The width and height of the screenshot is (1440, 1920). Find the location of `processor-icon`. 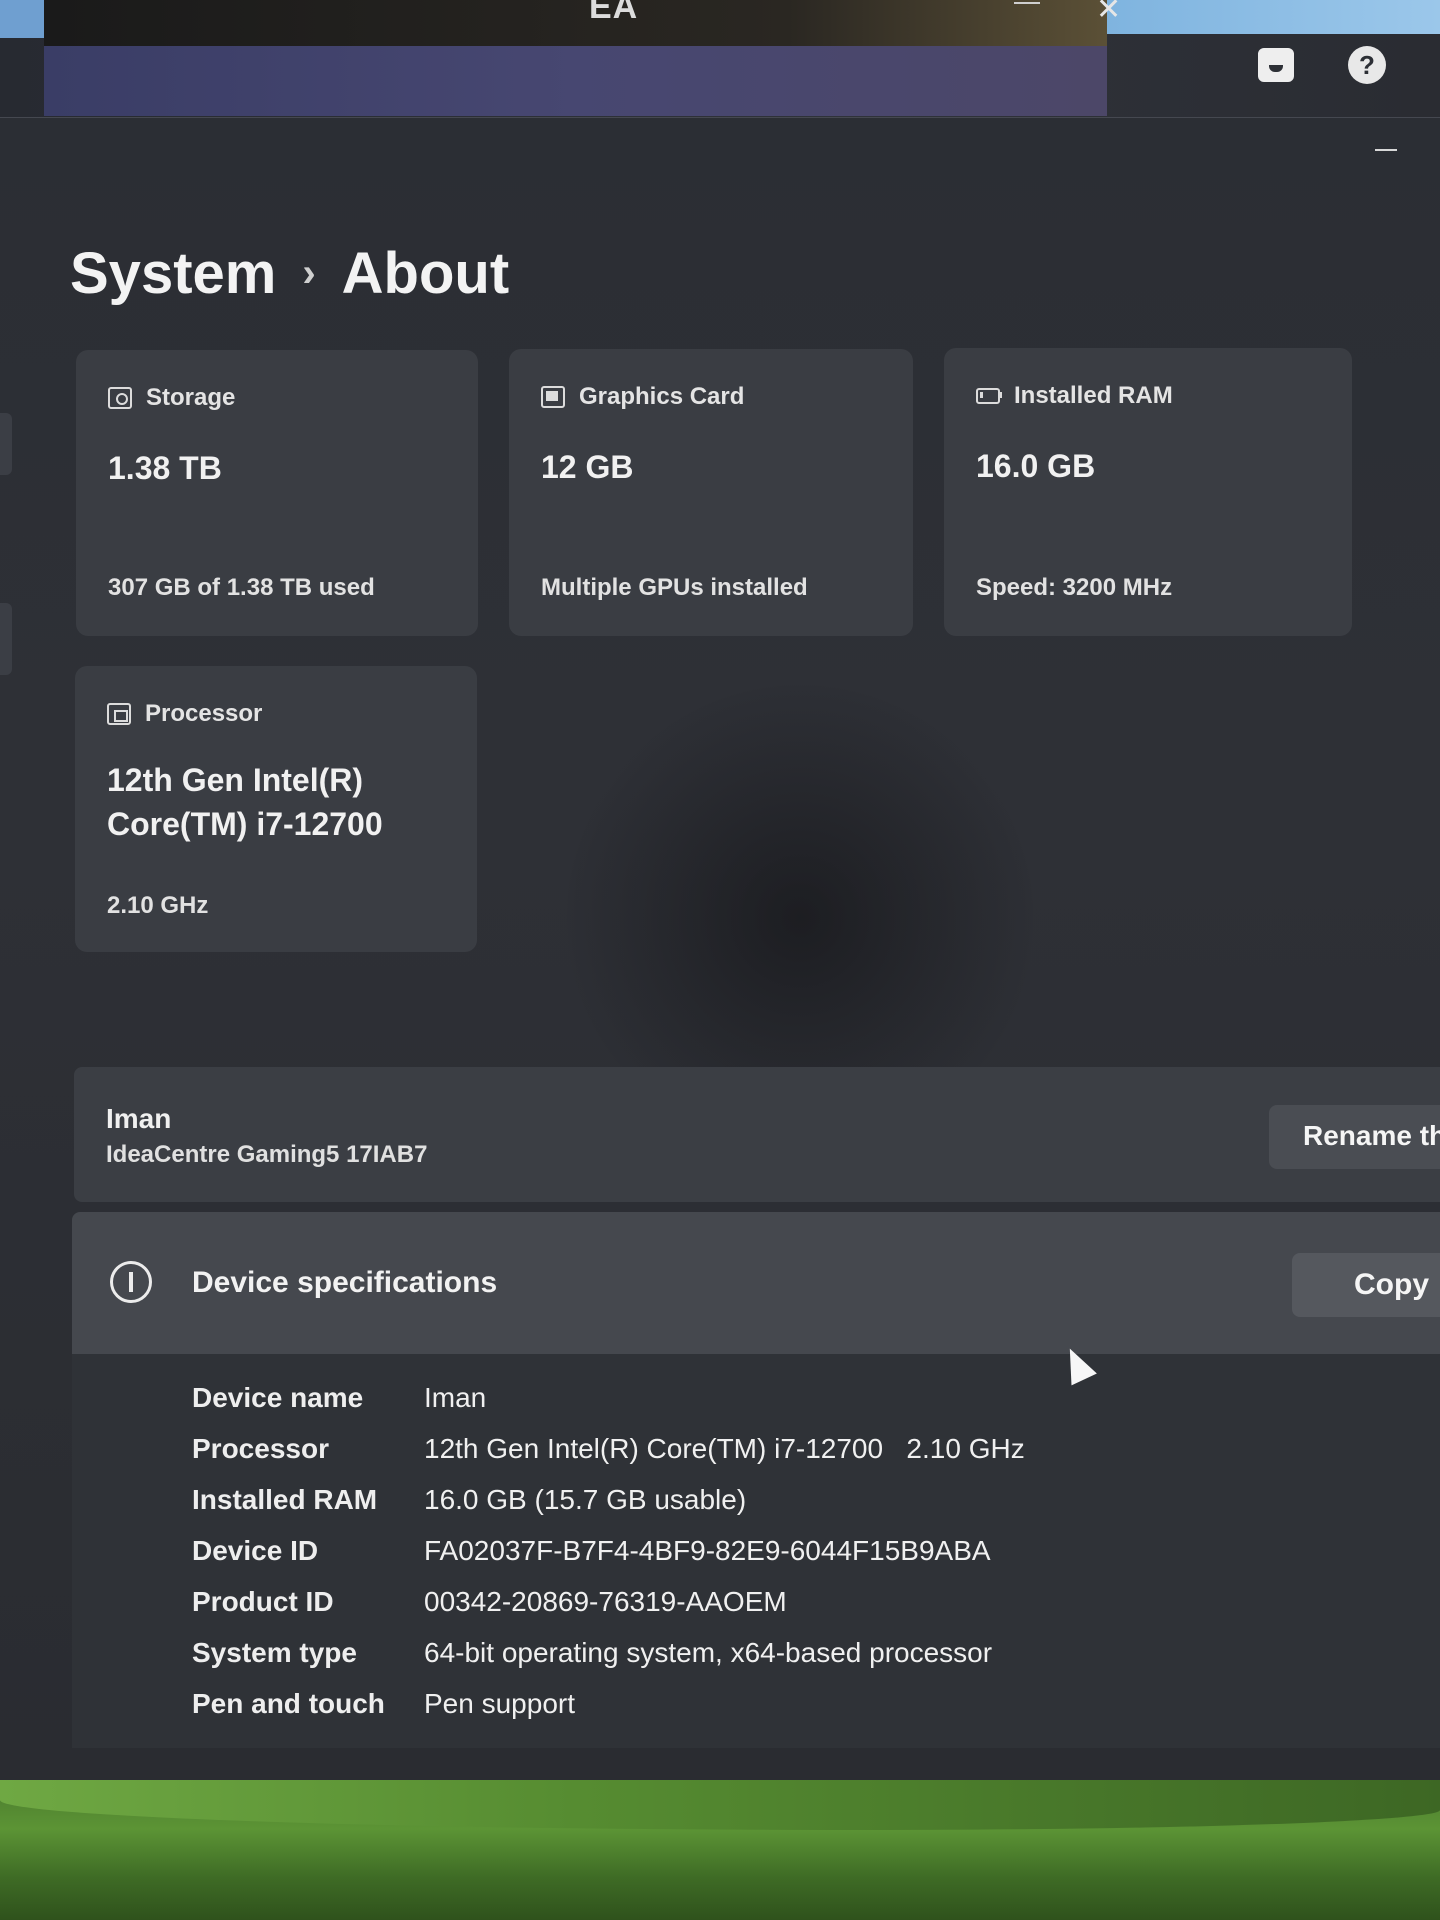

processor-icon is located at coordinates (119, 714).